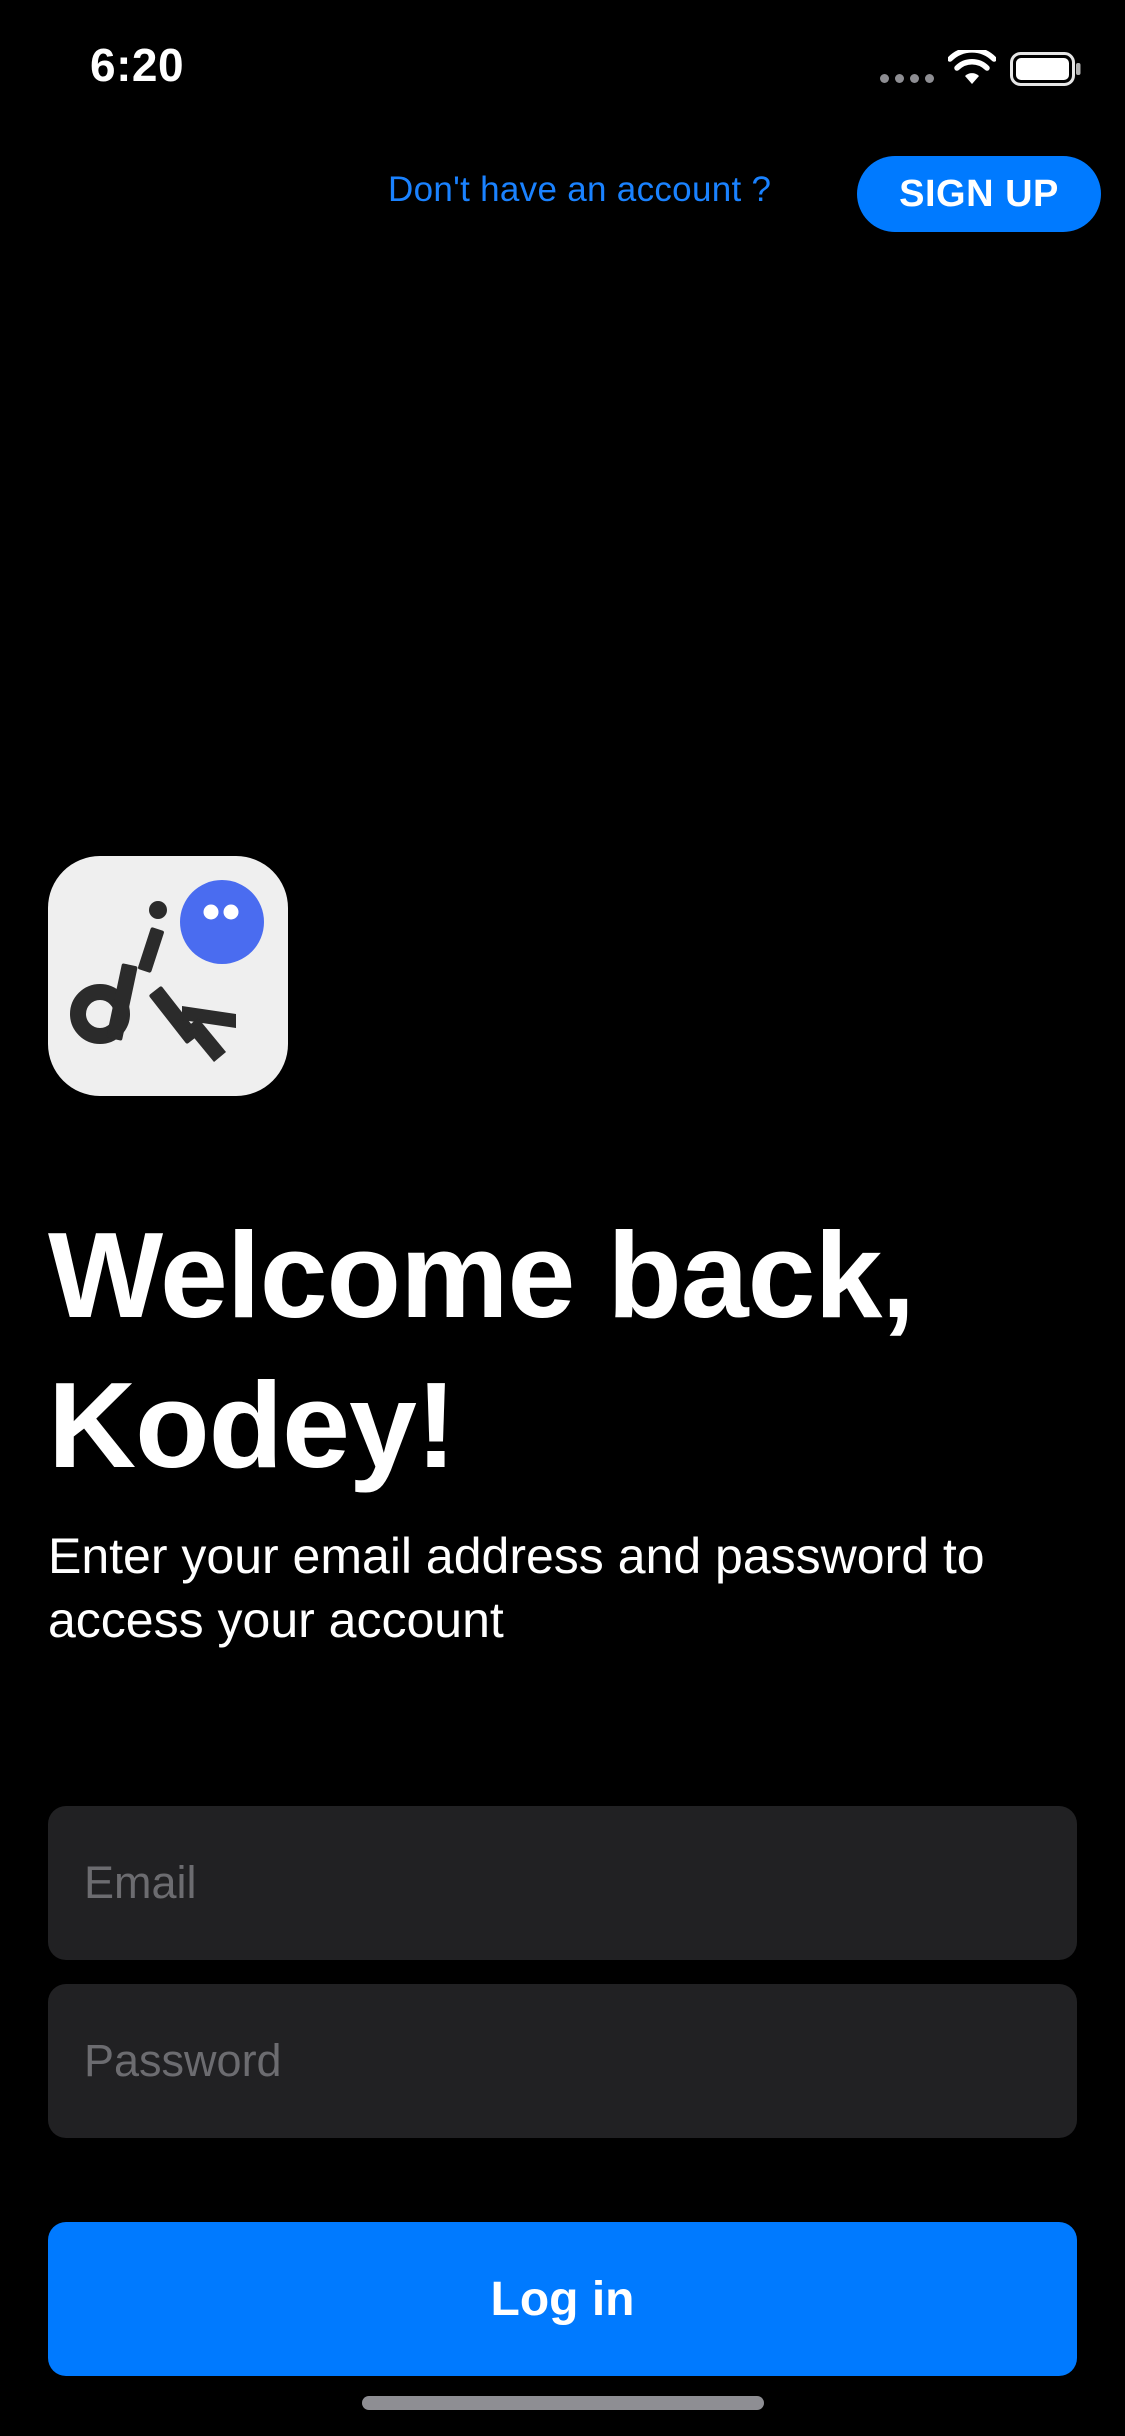  Describe the element at coordinates (907, 78) in the screenshot. I see `cellular-signal-icon` at that location.